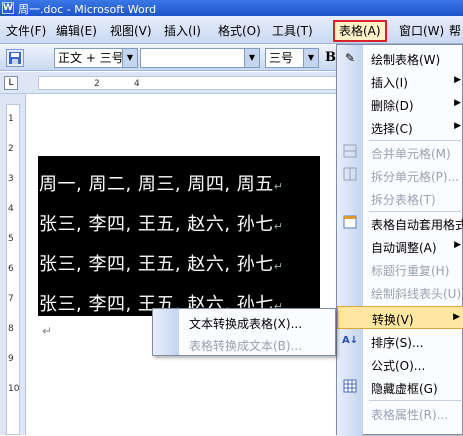 Image resolution: width=463 pixels, height=436 pixels. Describe the element at coordinates (11, 179) in the screenshot. I see `ruler-number: 3` at that location.